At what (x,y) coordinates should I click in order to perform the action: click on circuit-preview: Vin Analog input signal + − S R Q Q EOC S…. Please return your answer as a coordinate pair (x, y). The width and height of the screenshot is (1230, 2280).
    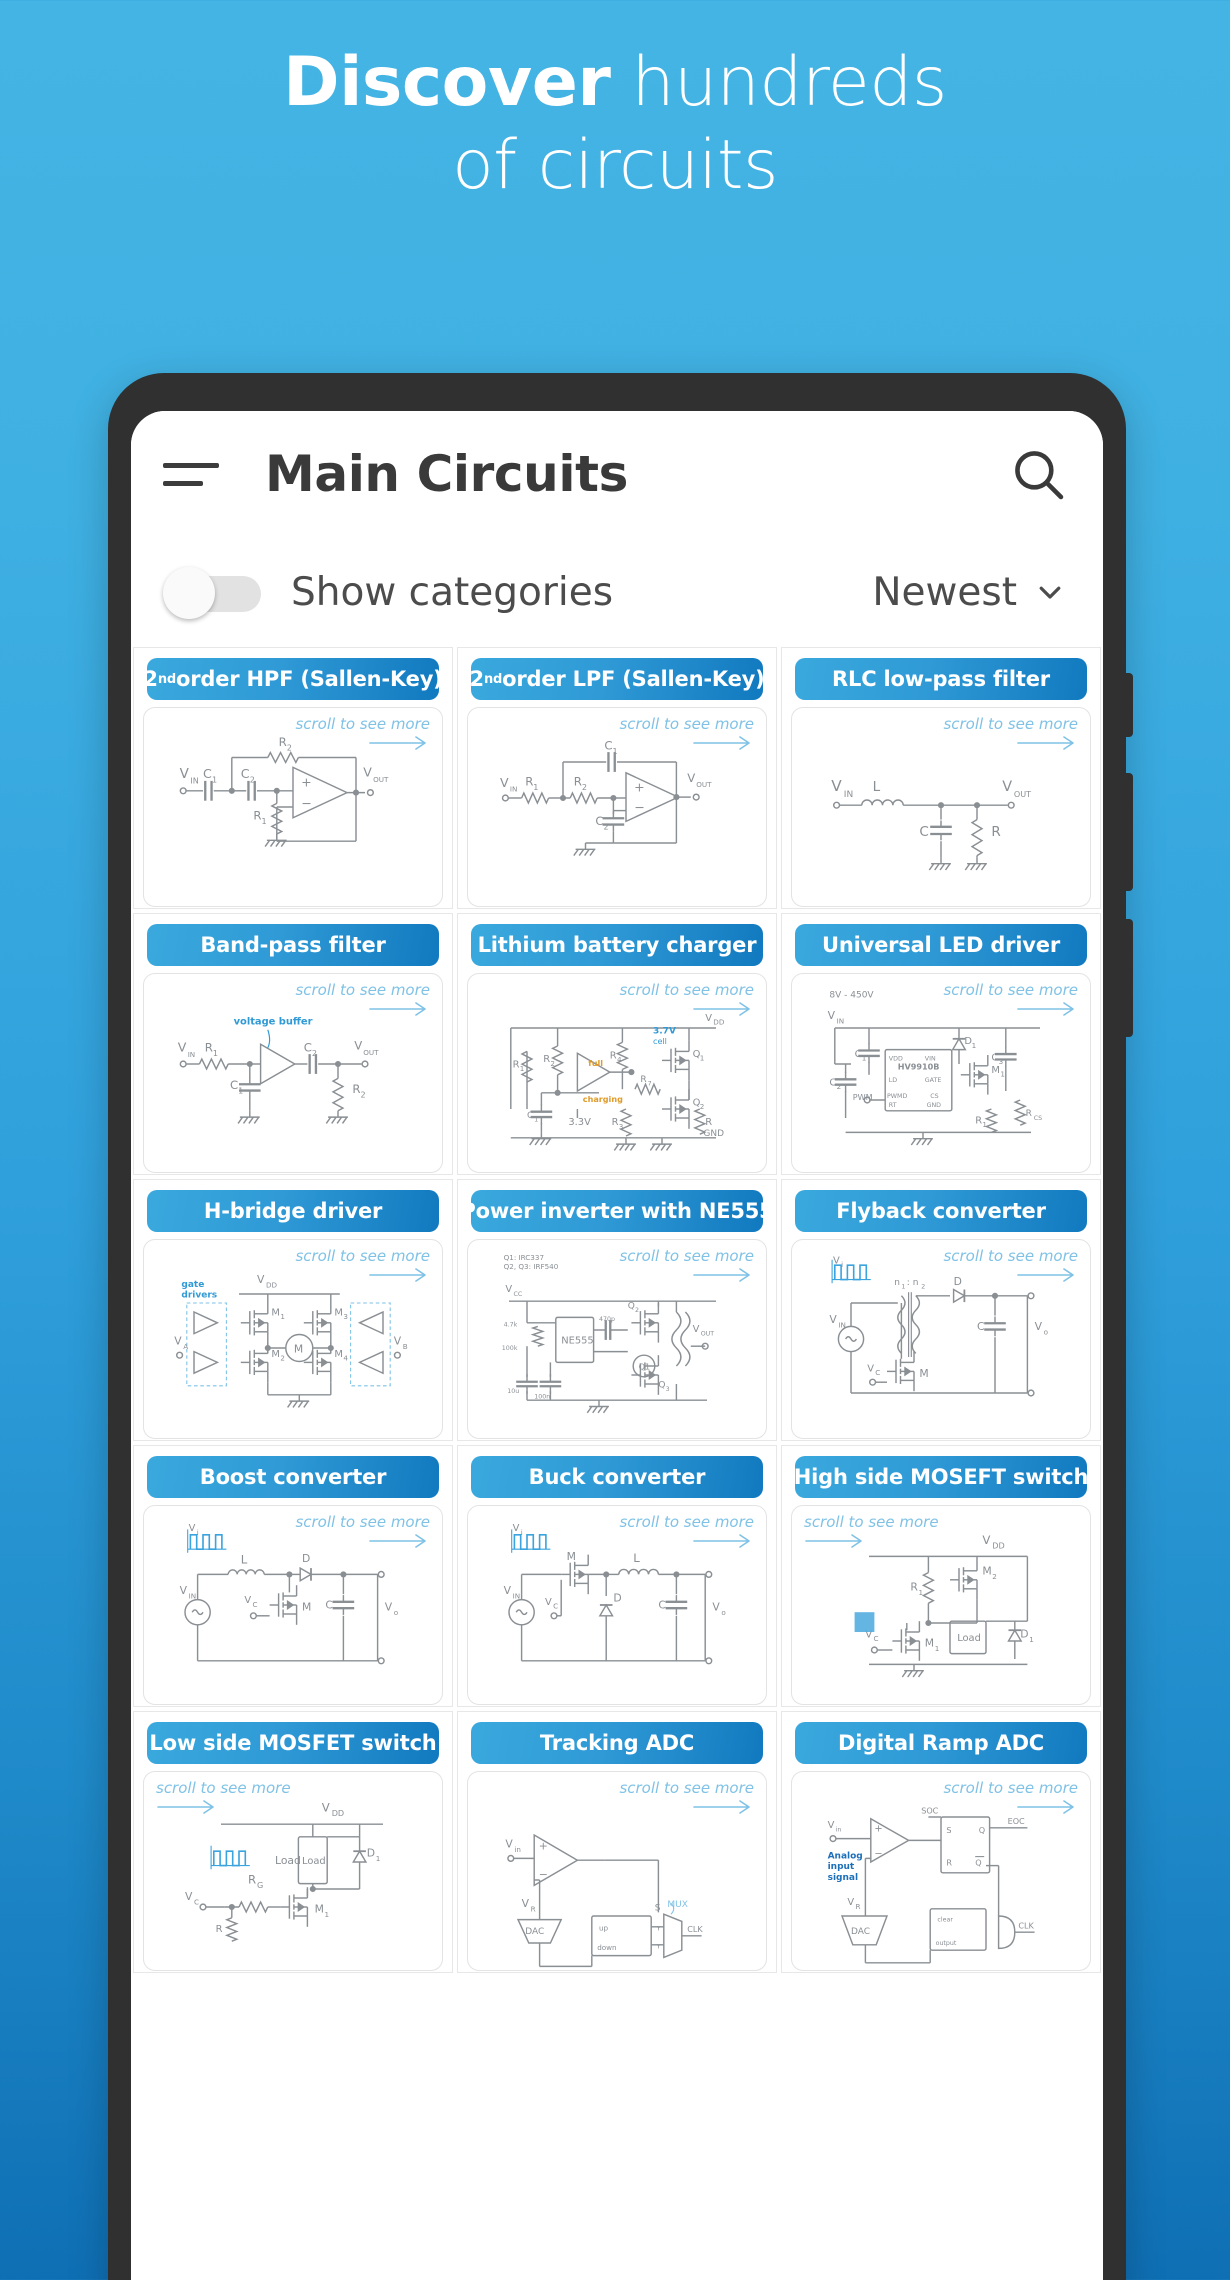
    Looking at the image, I should click on (941, 1871).